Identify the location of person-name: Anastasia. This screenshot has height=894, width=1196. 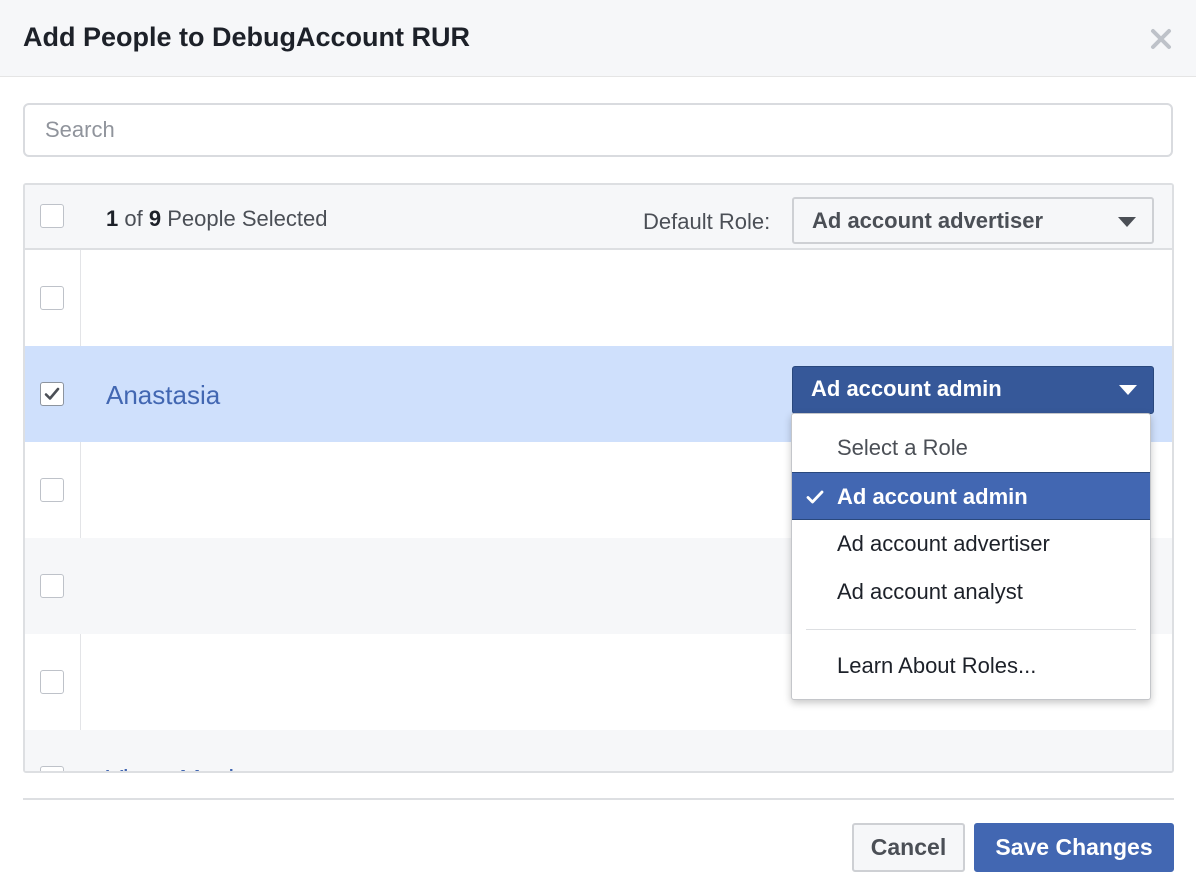
(163, 395).